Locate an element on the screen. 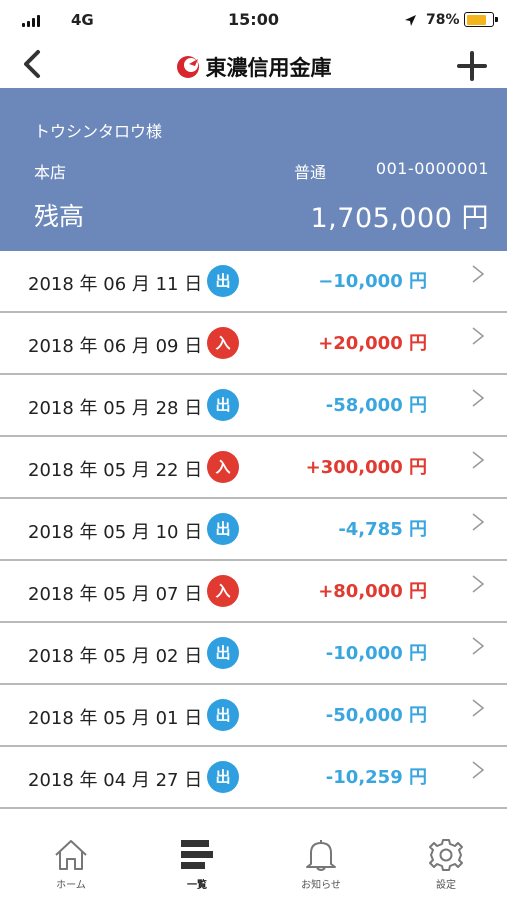  battery-percent: 78% is located at coordinates (443, 20).